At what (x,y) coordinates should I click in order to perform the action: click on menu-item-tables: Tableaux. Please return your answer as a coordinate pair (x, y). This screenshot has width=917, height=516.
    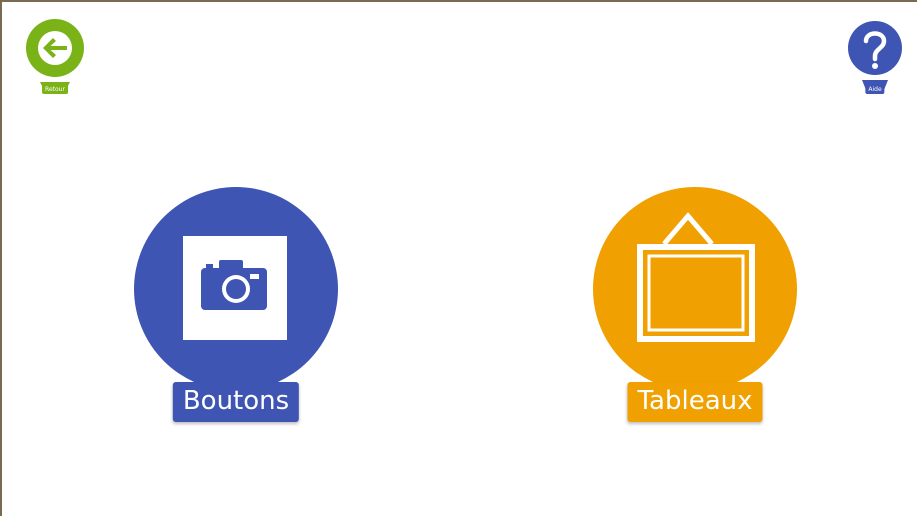
    Looking at the image, I should click on (695, 309).